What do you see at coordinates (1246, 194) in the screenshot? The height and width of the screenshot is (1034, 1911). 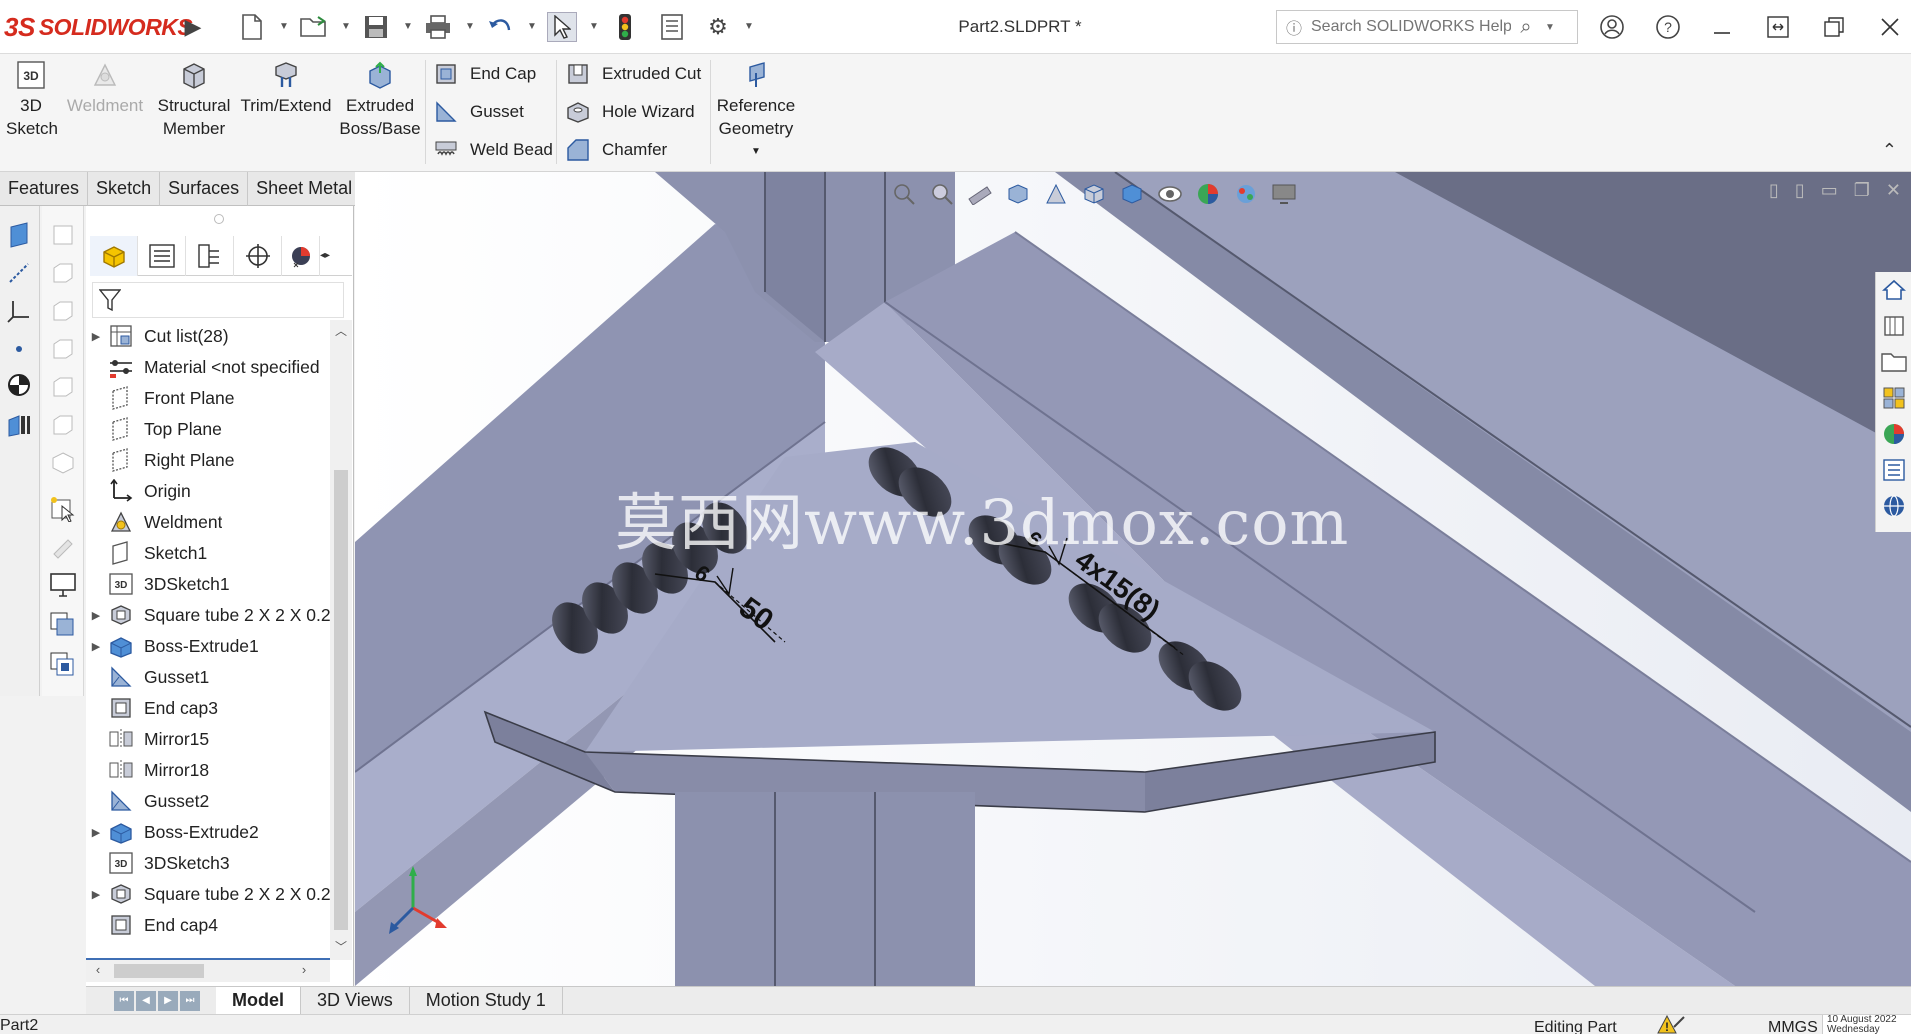 I see `apply-scene-icon` at bounding box center [1246, 194].